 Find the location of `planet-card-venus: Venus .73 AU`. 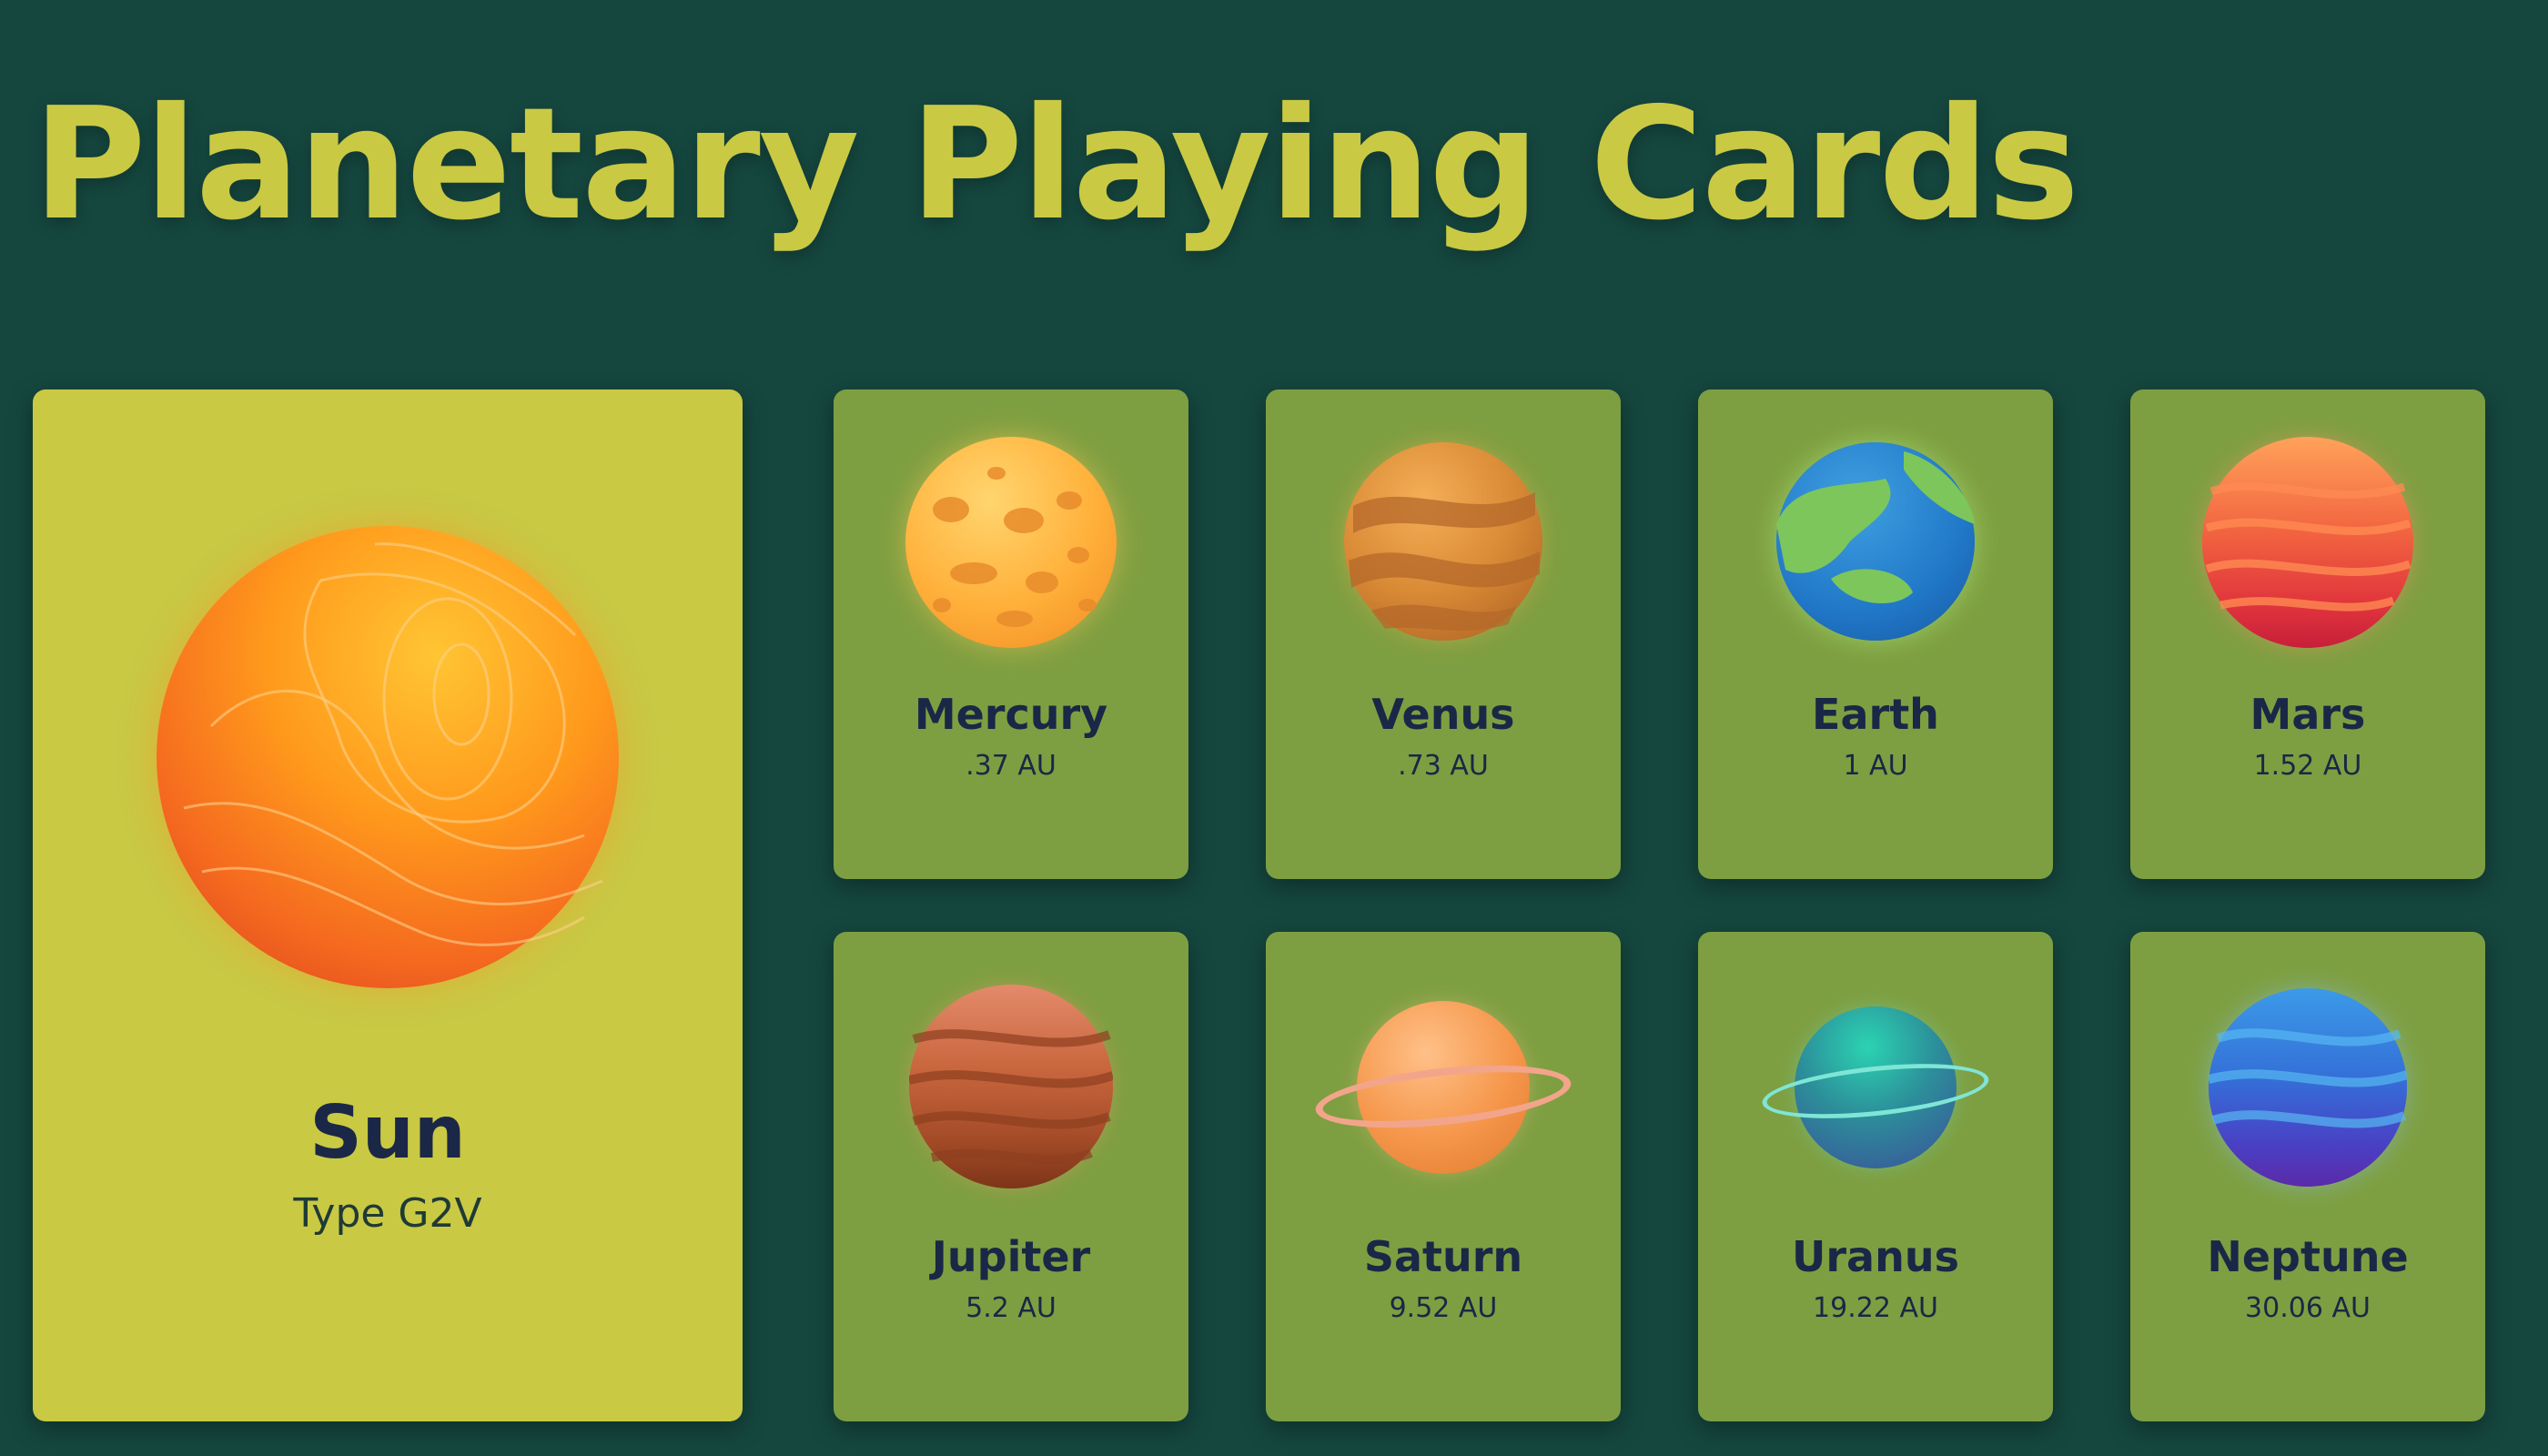

planet-card-venus: Venus .73 AU is located at coordinates (1443, 634).